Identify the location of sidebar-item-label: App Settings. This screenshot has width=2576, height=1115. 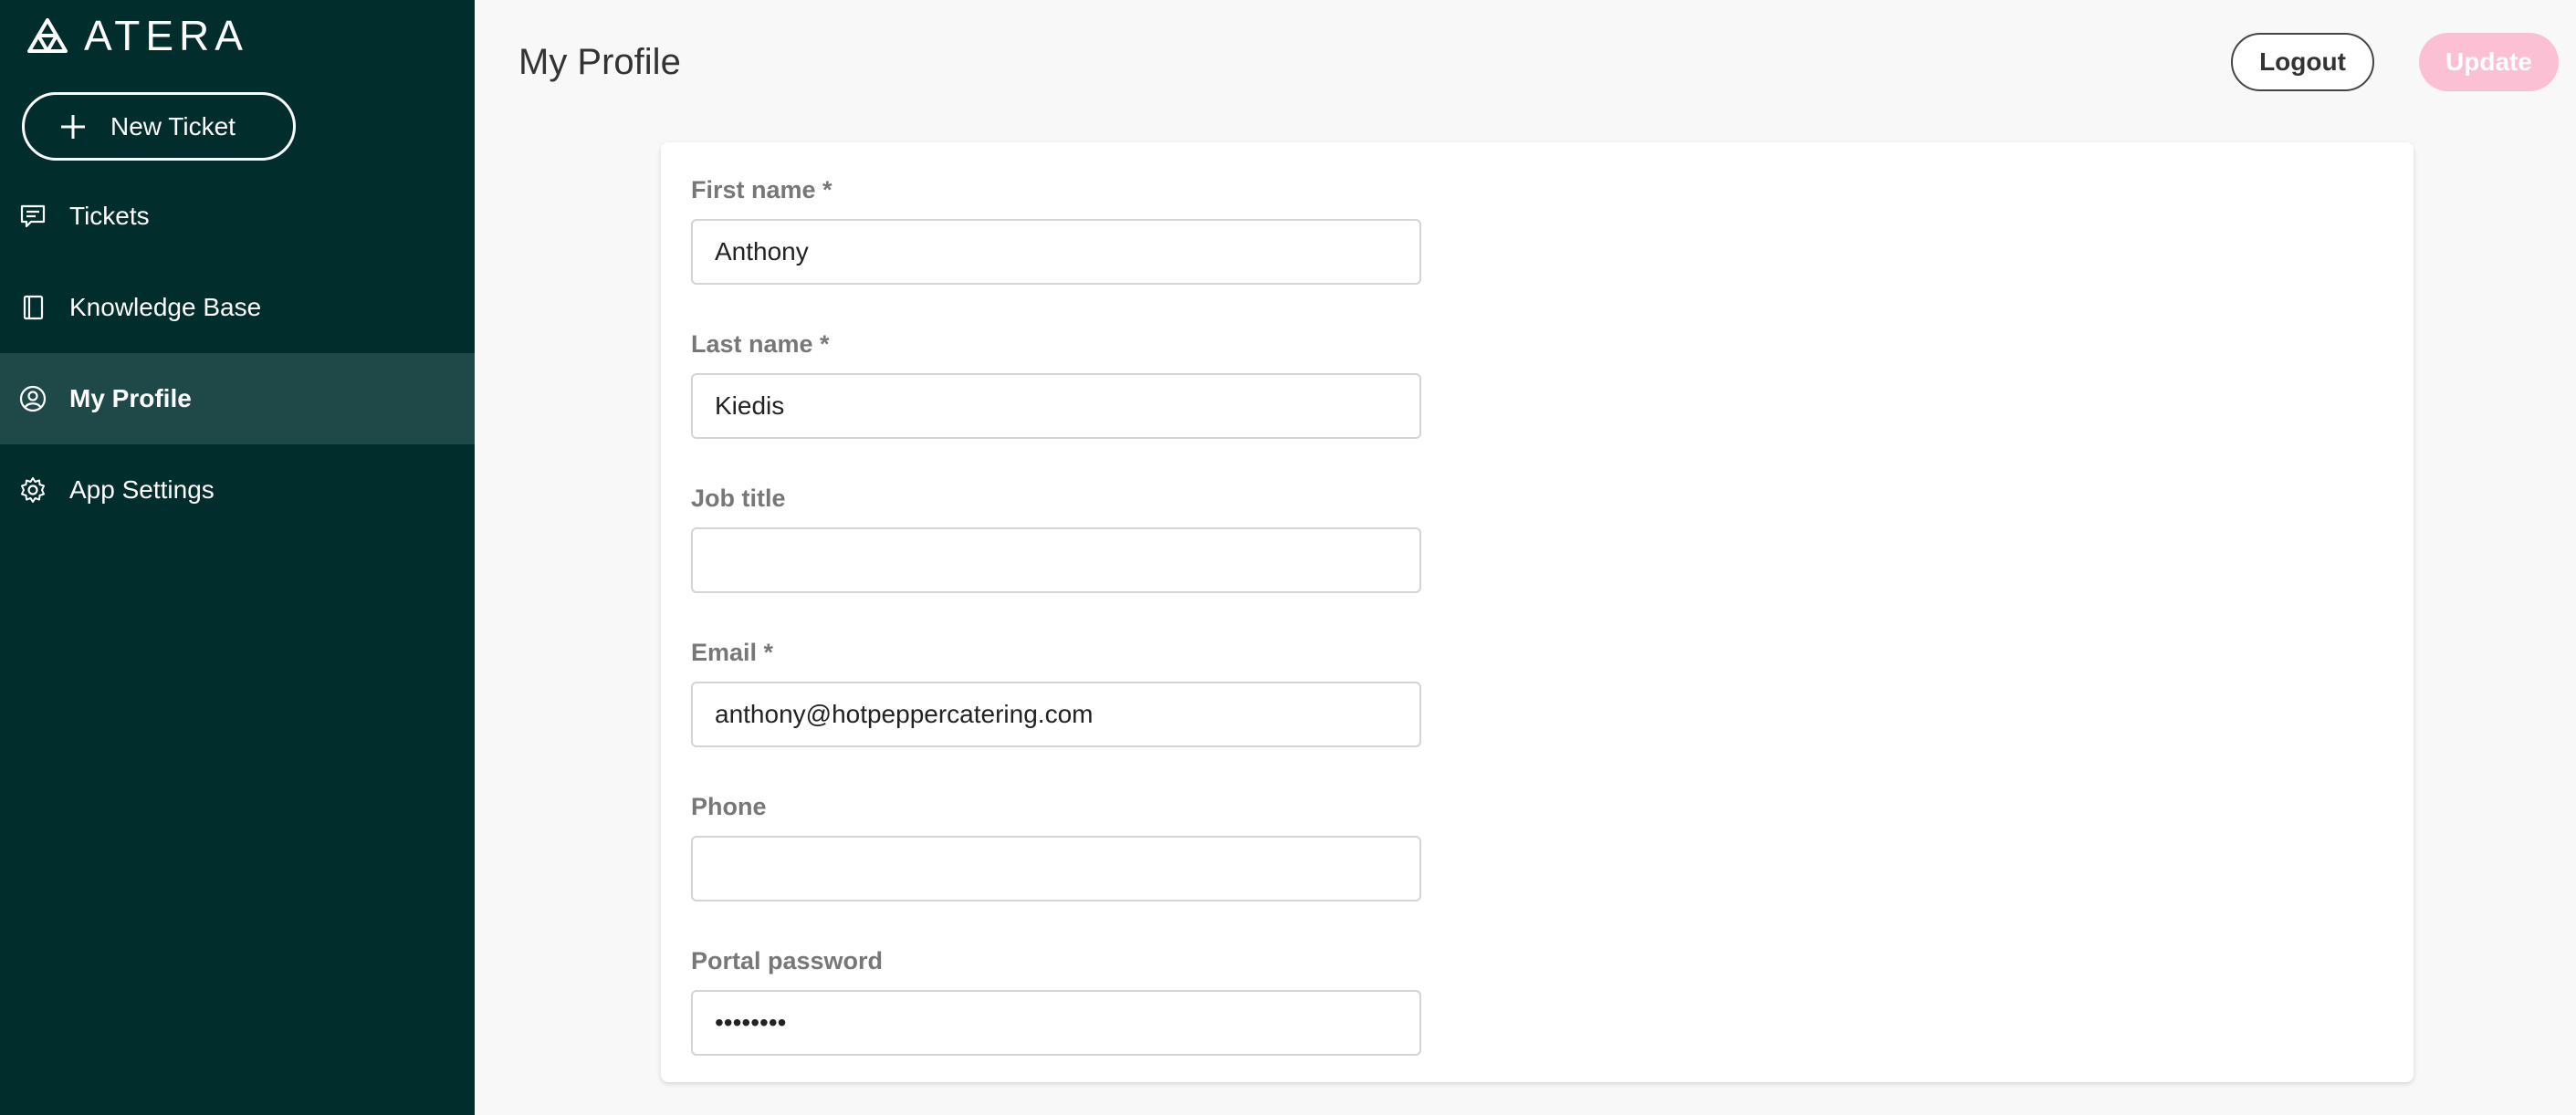
(142, 489).